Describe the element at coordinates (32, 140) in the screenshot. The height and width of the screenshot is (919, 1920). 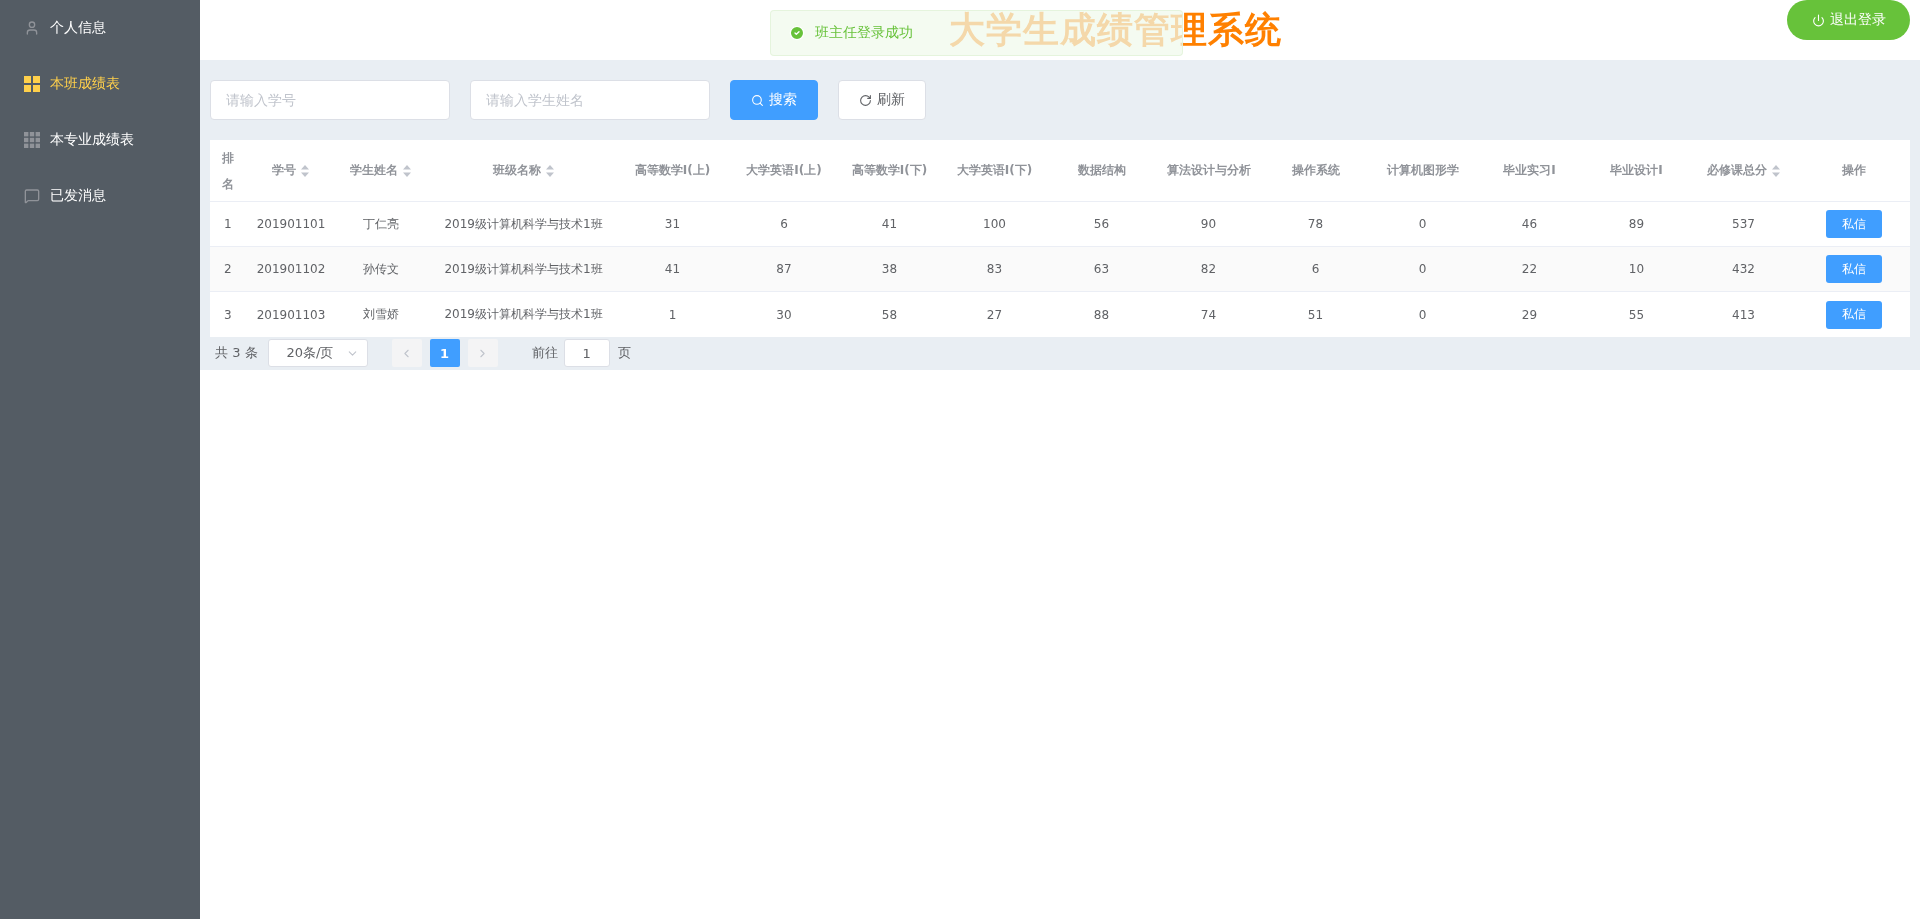
I see `nine-squares-icon` at that location.